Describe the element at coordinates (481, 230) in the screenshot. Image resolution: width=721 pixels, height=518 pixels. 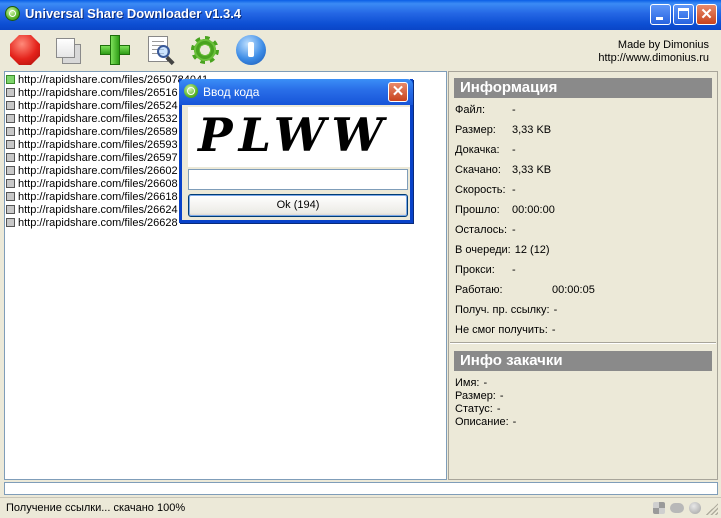
I see `field-label: Осталось:` at that location.